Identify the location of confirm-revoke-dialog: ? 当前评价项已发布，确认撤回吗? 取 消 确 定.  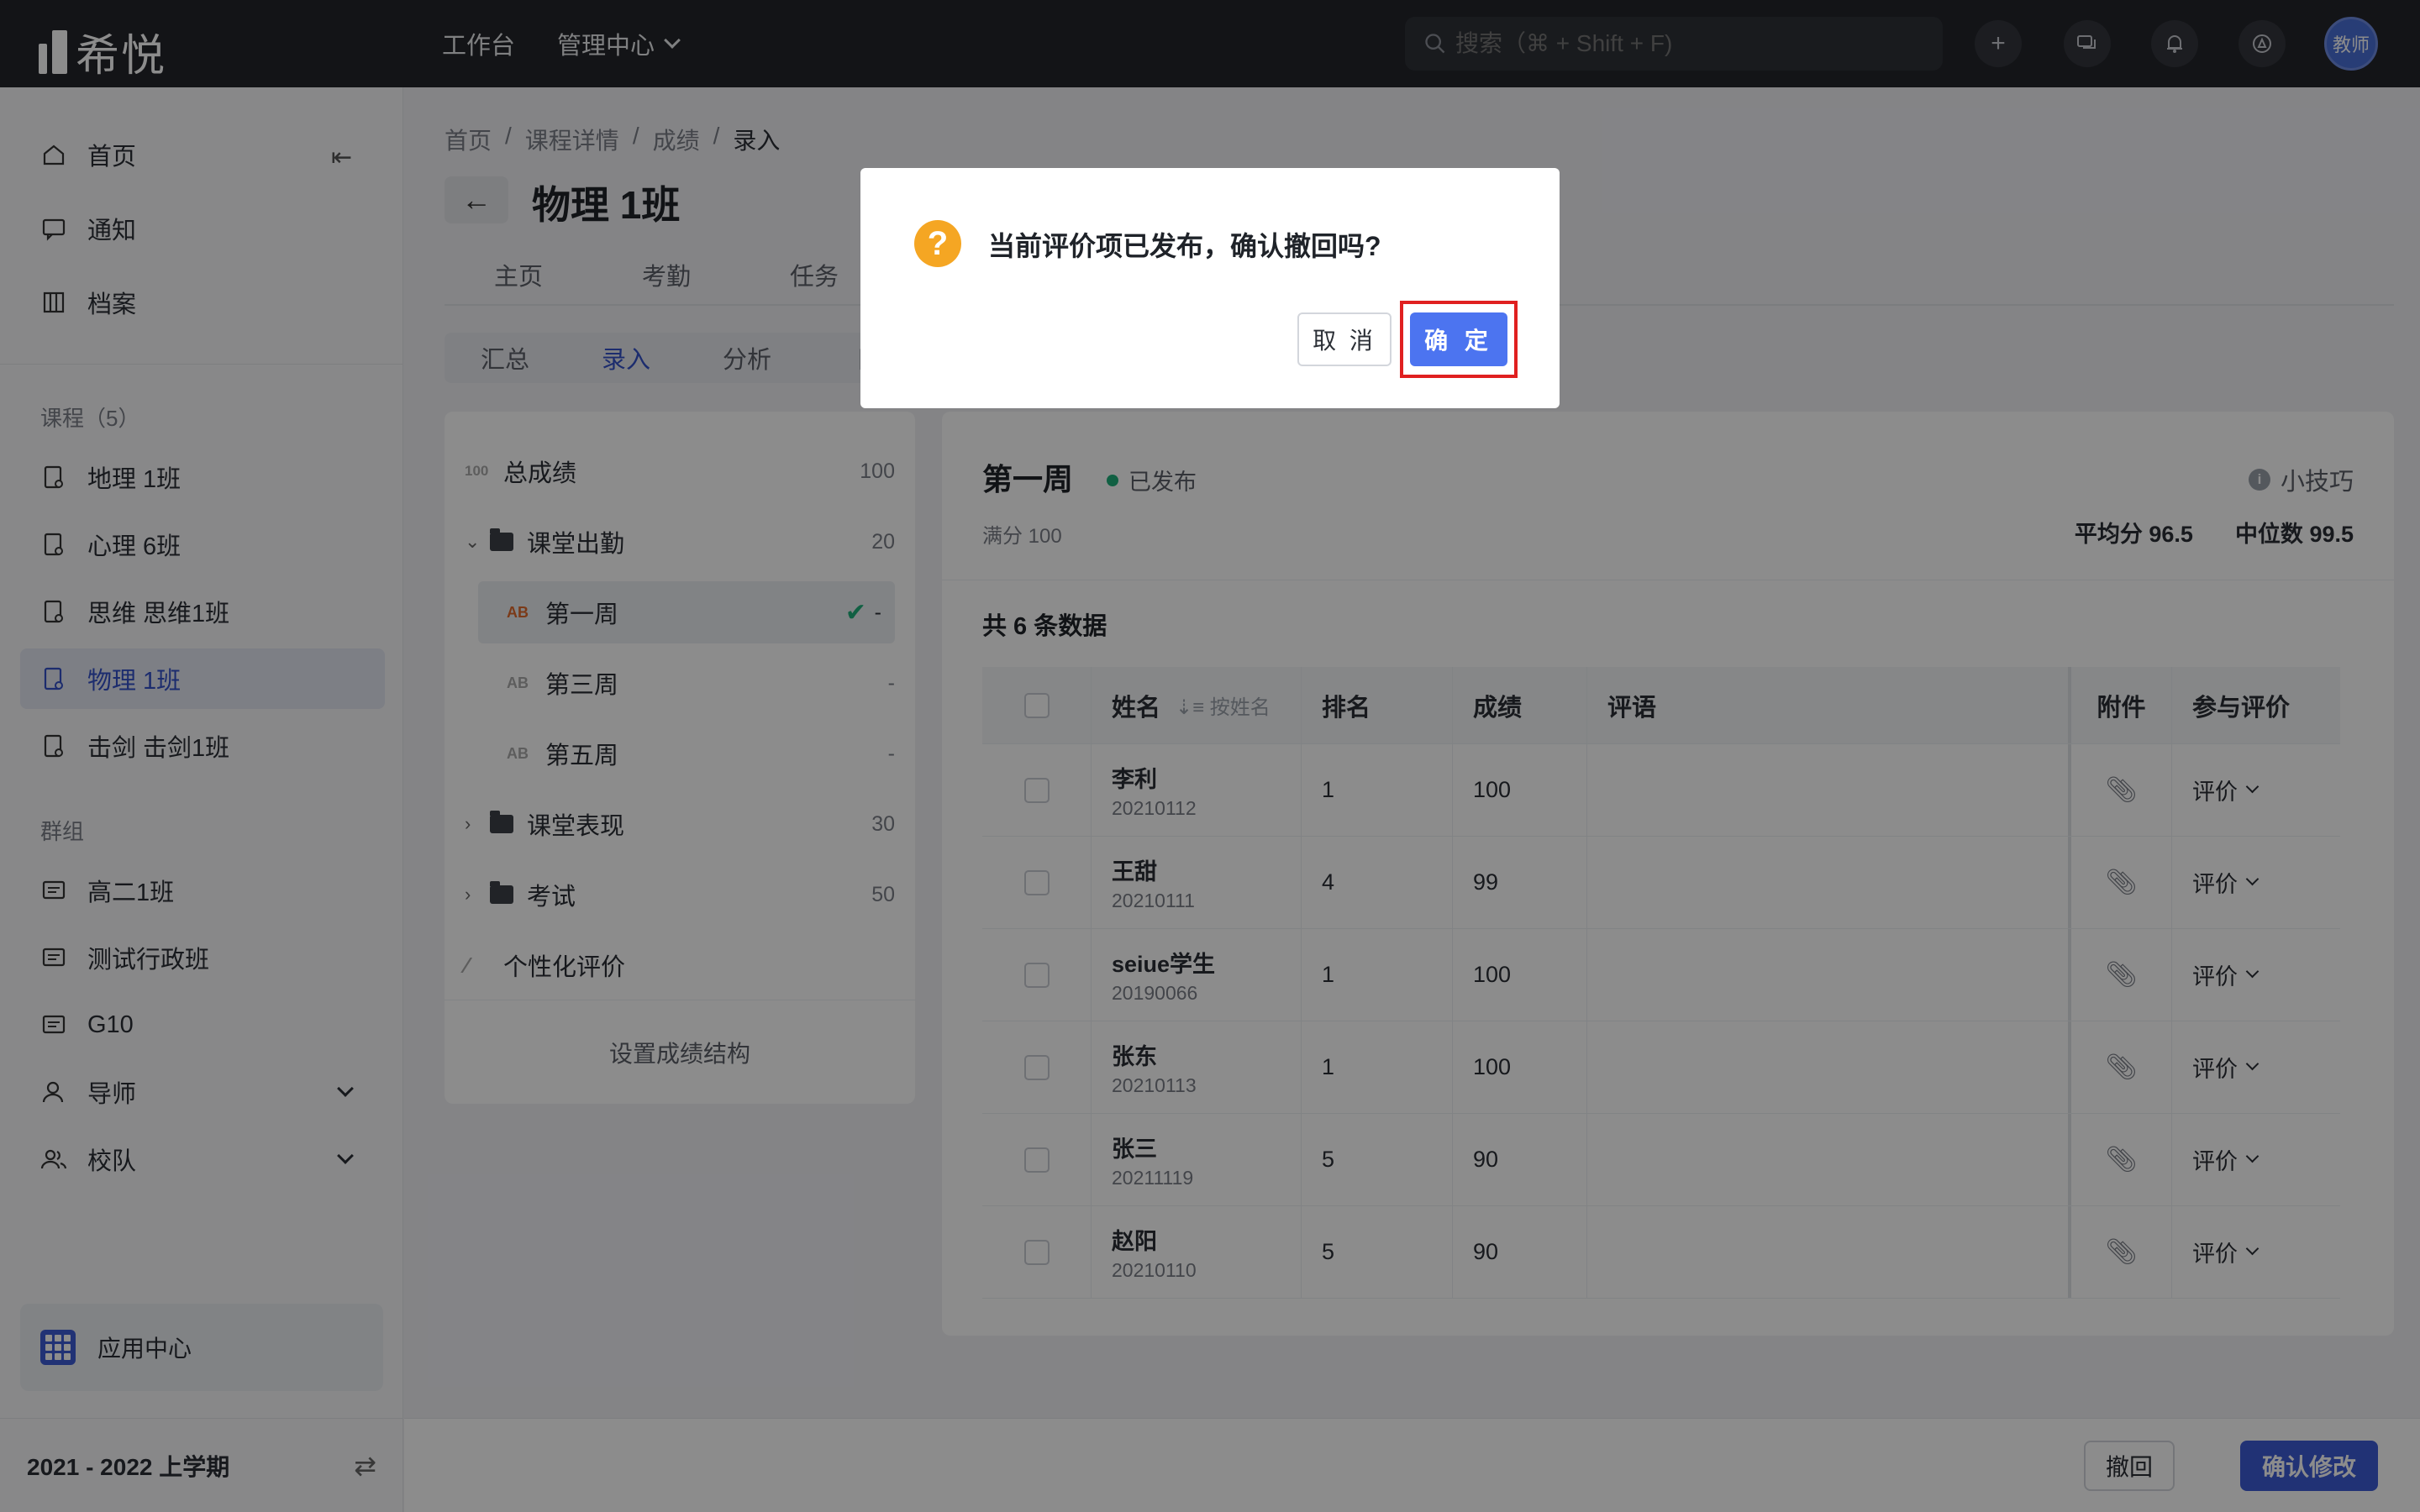
(1210, 288).